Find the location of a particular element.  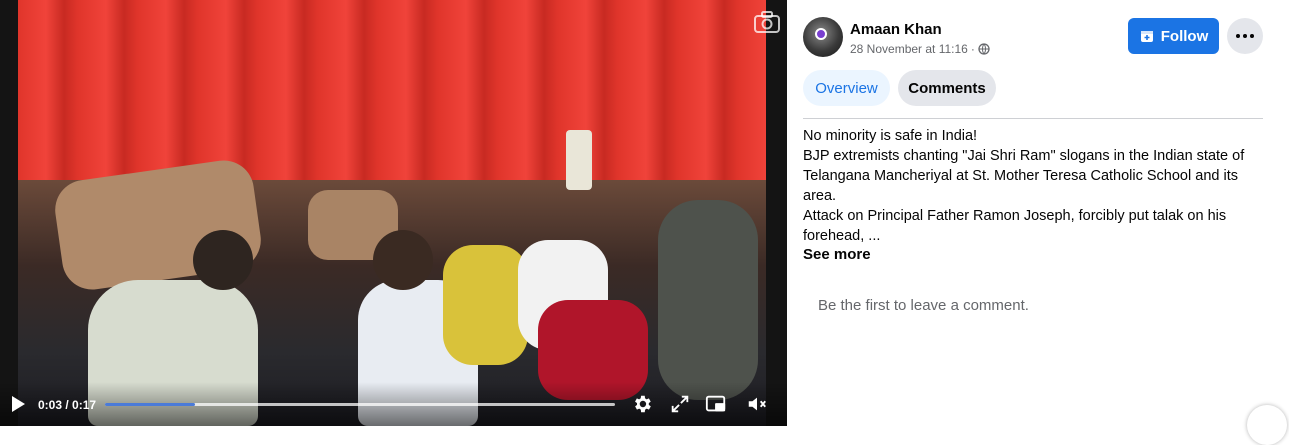

play-icon is located at coordinates (18, 404).